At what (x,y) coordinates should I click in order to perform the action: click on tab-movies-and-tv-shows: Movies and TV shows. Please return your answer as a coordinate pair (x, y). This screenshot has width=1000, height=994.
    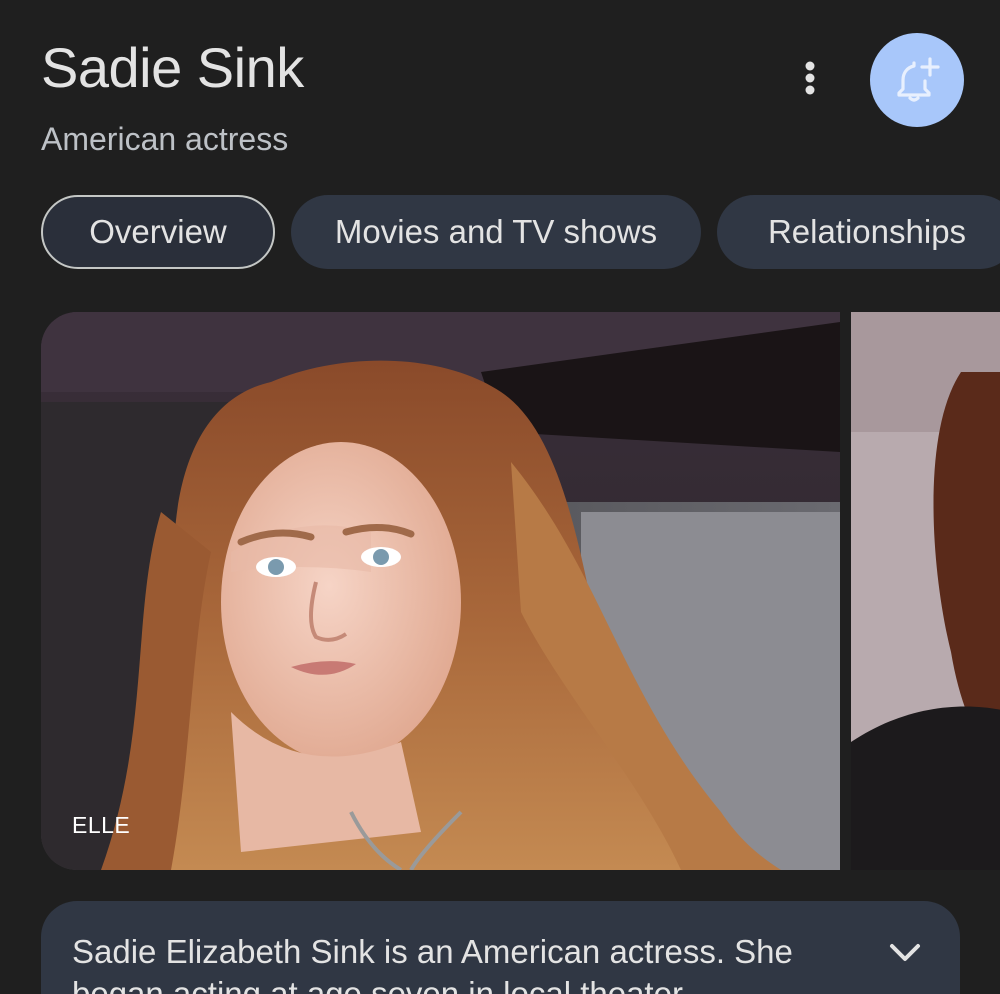
    Looking at the image, I should click on (496, 232).